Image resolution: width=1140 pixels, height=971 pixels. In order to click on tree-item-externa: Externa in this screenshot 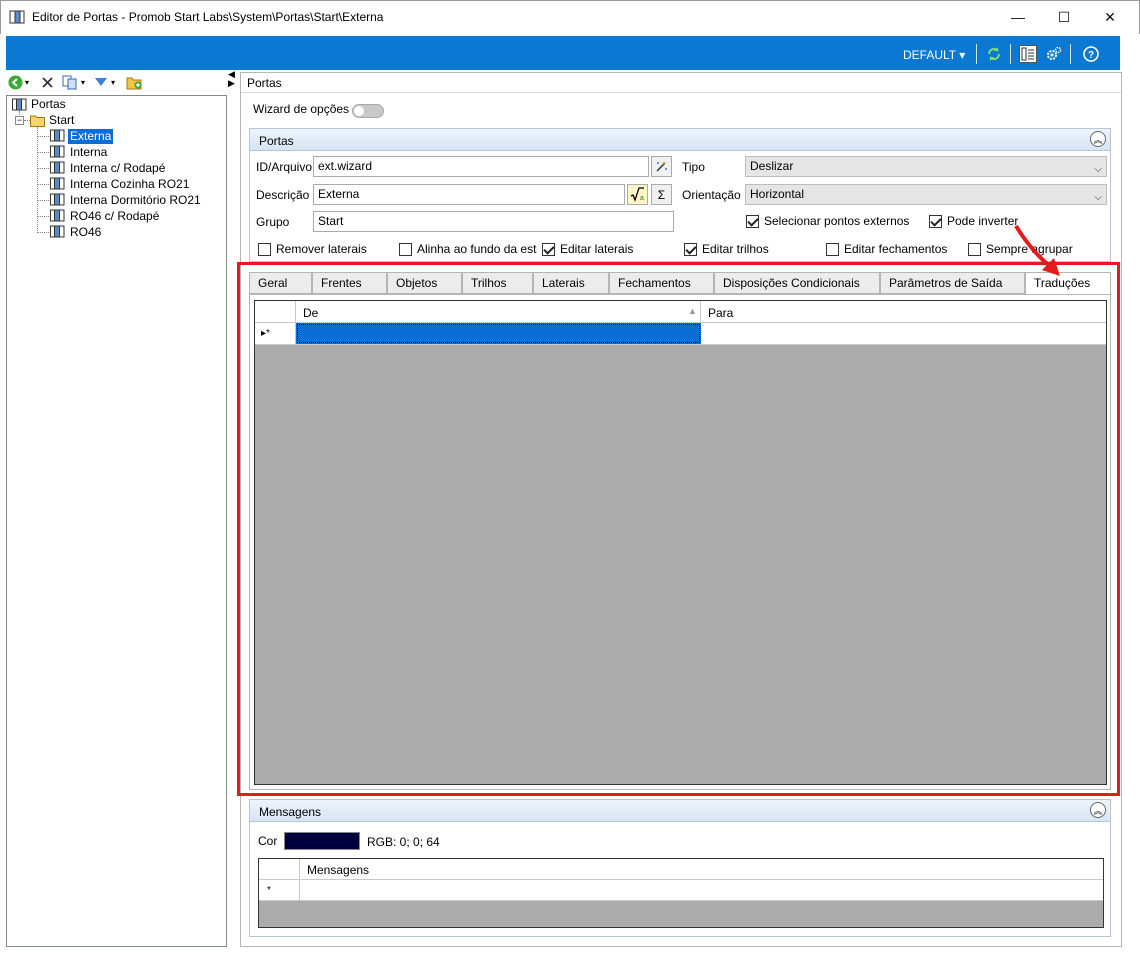, I will do `click(91, 136)`.